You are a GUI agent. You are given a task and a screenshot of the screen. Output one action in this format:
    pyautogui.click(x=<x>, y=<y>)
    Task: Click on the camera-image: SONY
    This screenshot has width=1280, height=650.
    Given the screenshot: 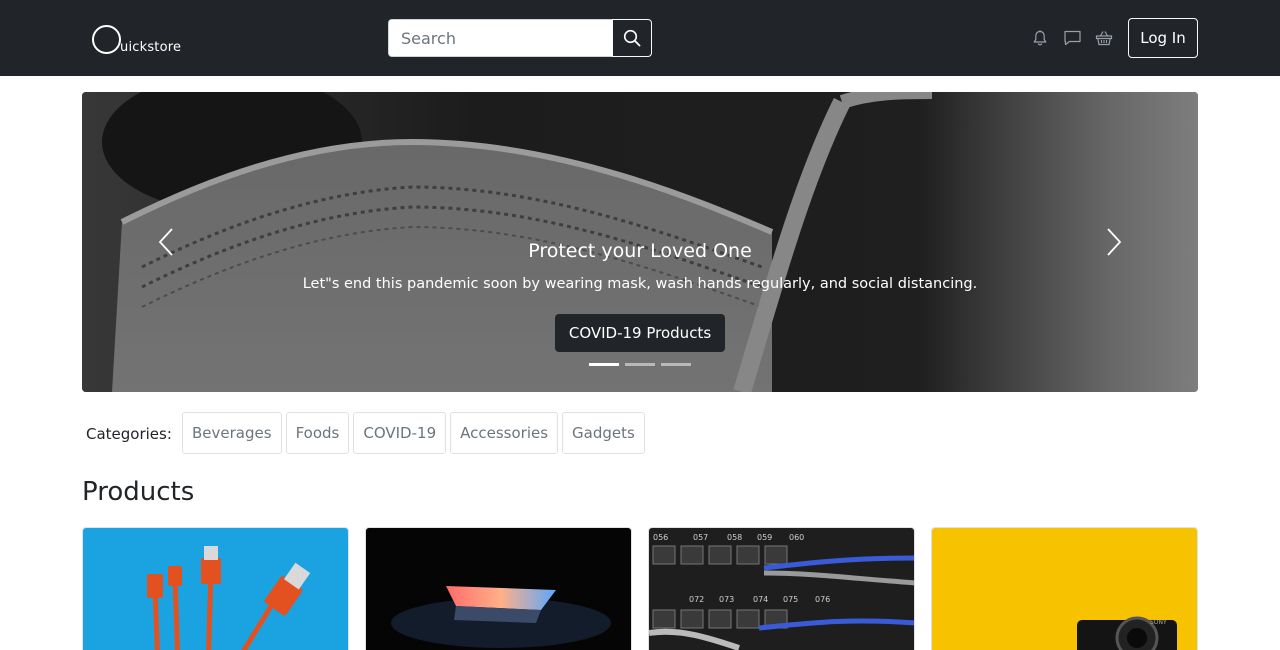 What is the action you would take?
    pyautogui.click(x=1064, y=589)
    